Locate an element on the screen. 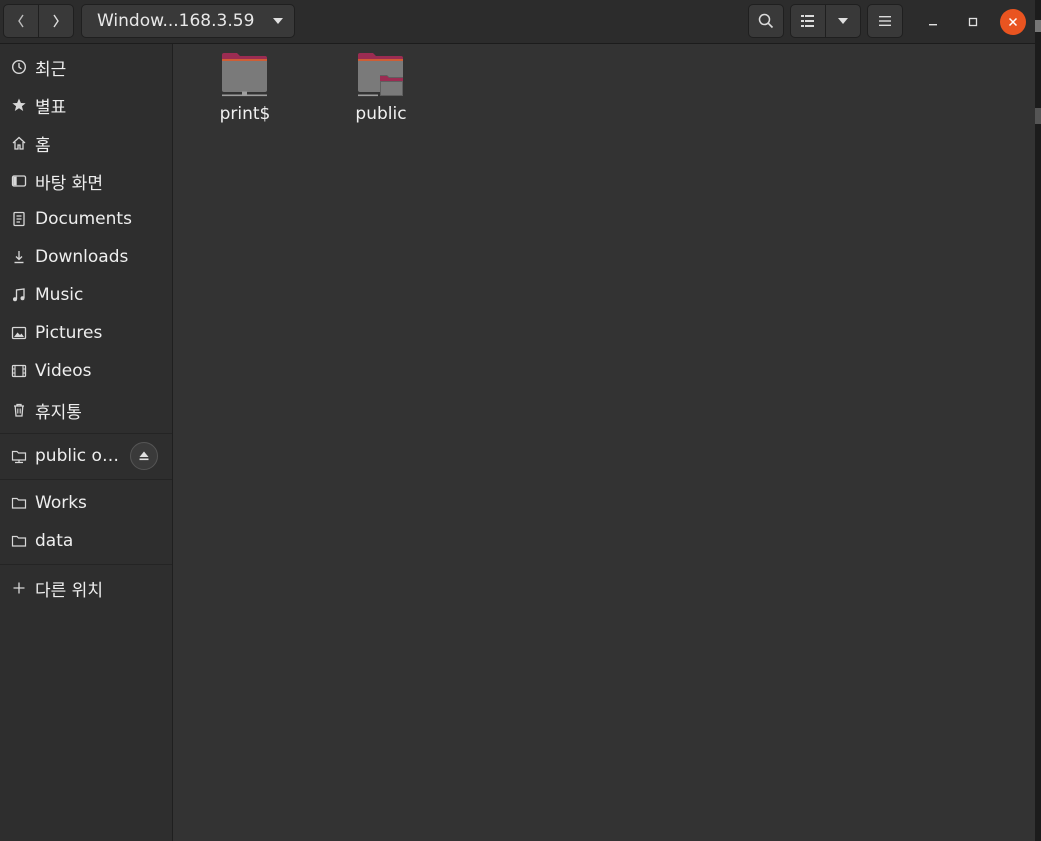  eject-icon is located at coordinates (144, 456).